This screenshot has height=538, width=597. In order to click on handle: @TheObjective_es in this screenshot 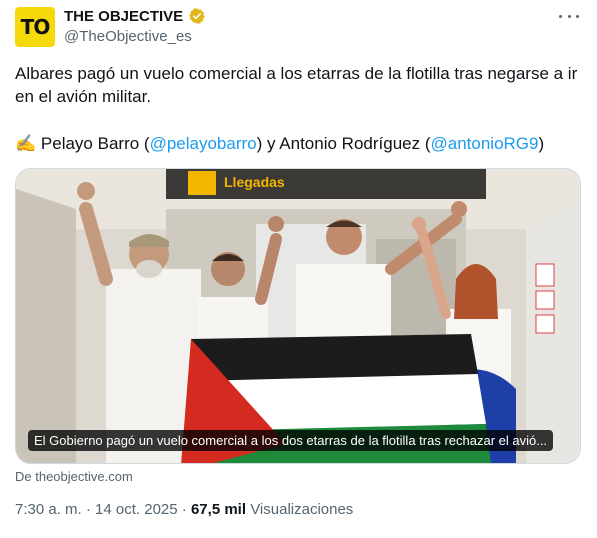, I will do `click(128, 36)`.